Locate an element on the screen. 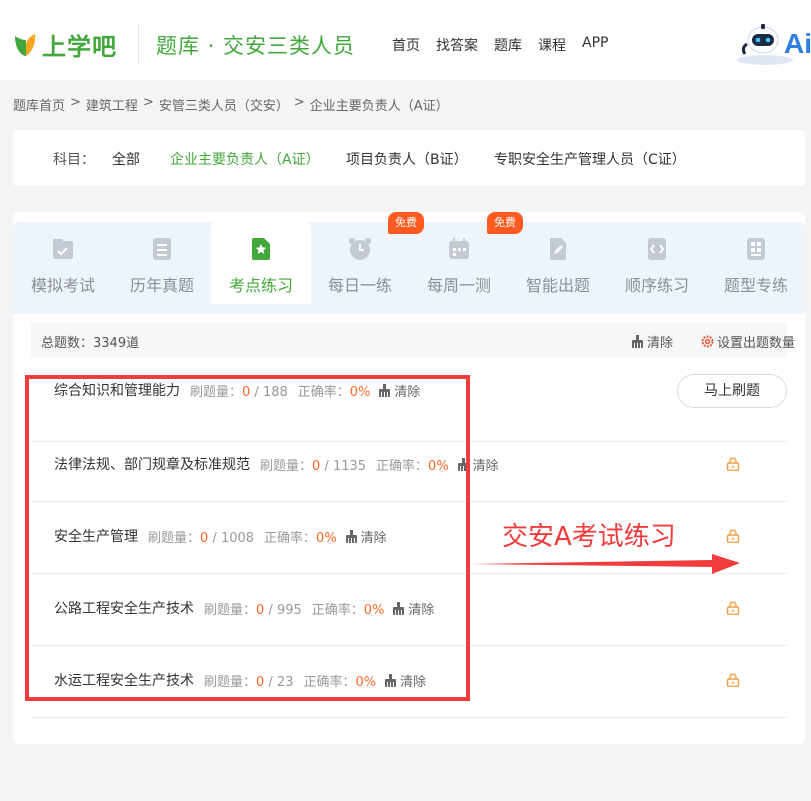 The image size is (811, 801). header: 上学吧 题库 · 交安三类人员 首页 找答案 题库 课程 APP Ai is located at coordinates (405, 40).